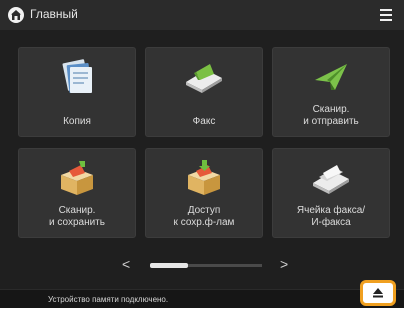  I want to click on page-indicator-thumb, so click(169, 265).